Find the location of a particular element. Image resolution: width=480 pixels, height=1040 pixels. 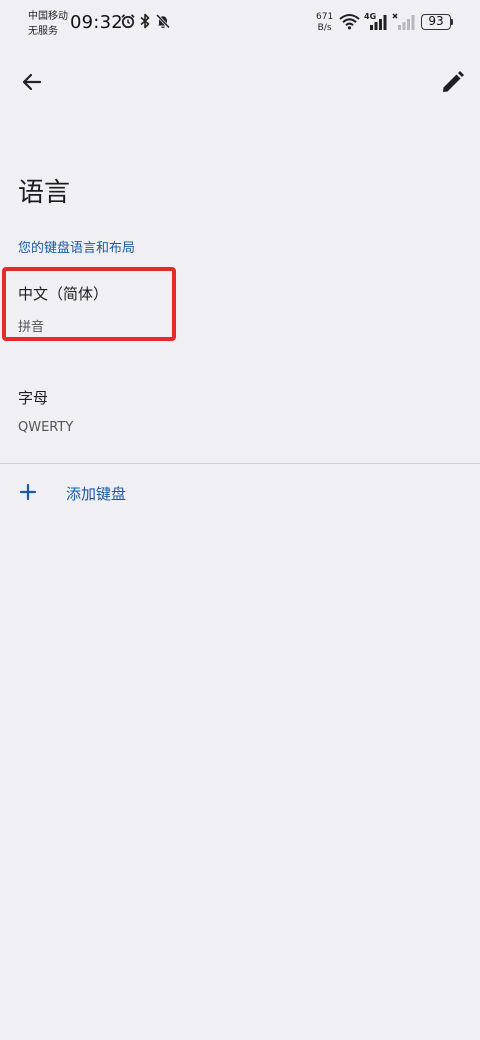

carrier-status: 无服务 is located at coordinates (43, 31).